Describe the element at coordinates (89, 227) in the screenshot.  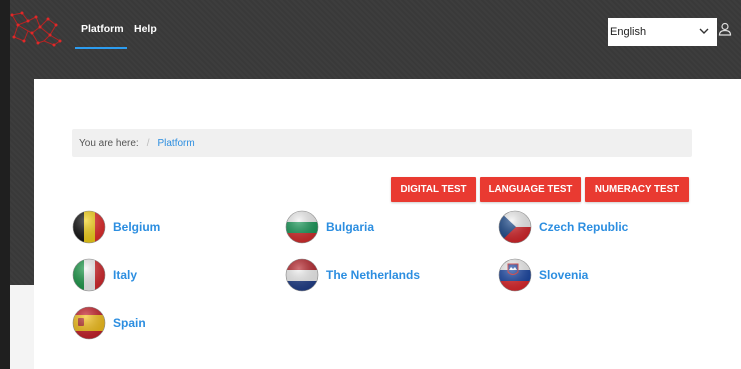
I see `belgium-flag-icon` at that location.